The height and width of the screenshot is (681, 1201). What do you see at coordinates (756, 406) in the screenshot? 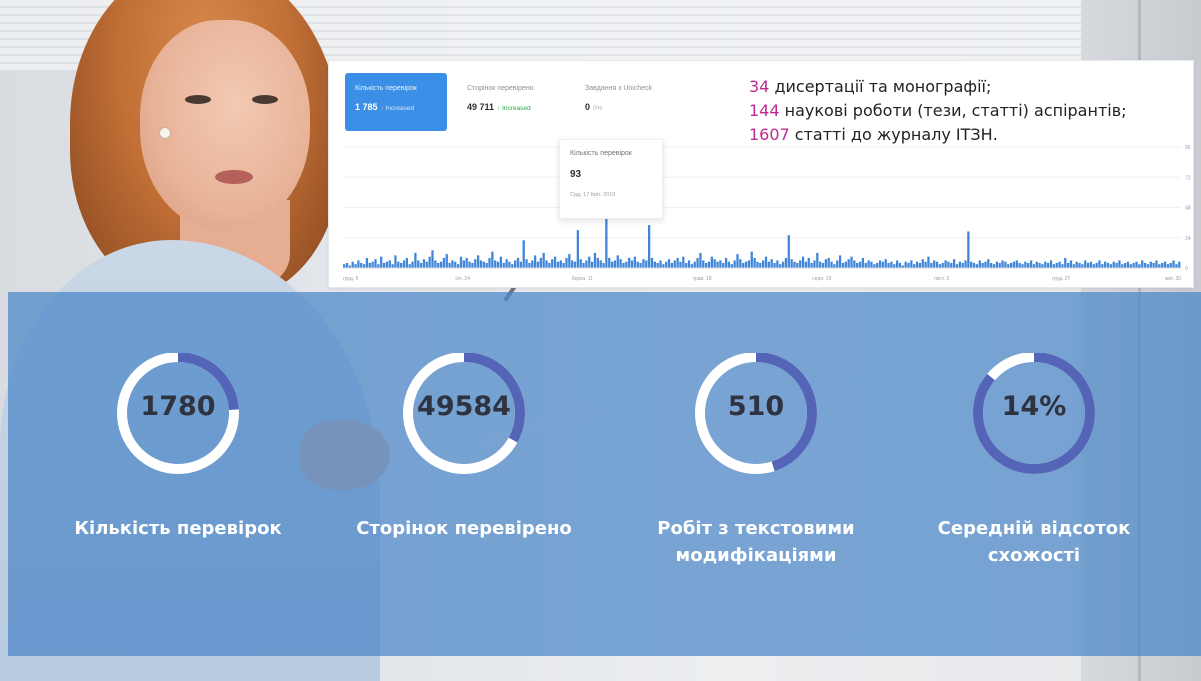
I see `metric-value: 510` at bounding box center [756, 406].